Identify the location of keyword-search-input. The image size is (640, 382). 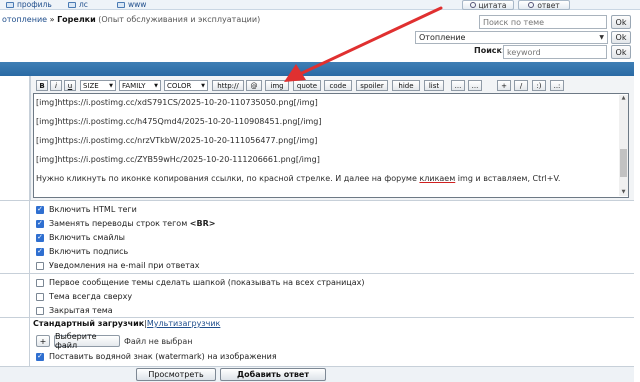
(555, 52).